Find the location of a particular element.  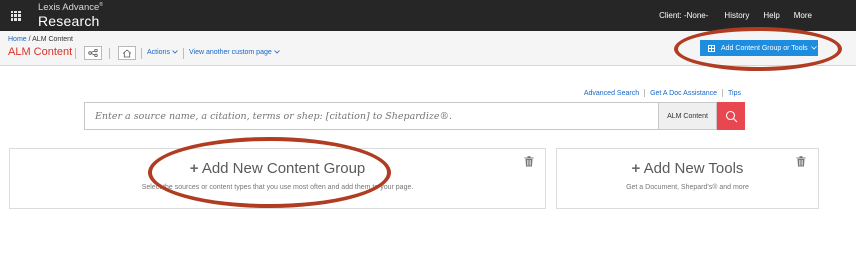

client-menu: Client: -None- is located at coordinates (683, 15).